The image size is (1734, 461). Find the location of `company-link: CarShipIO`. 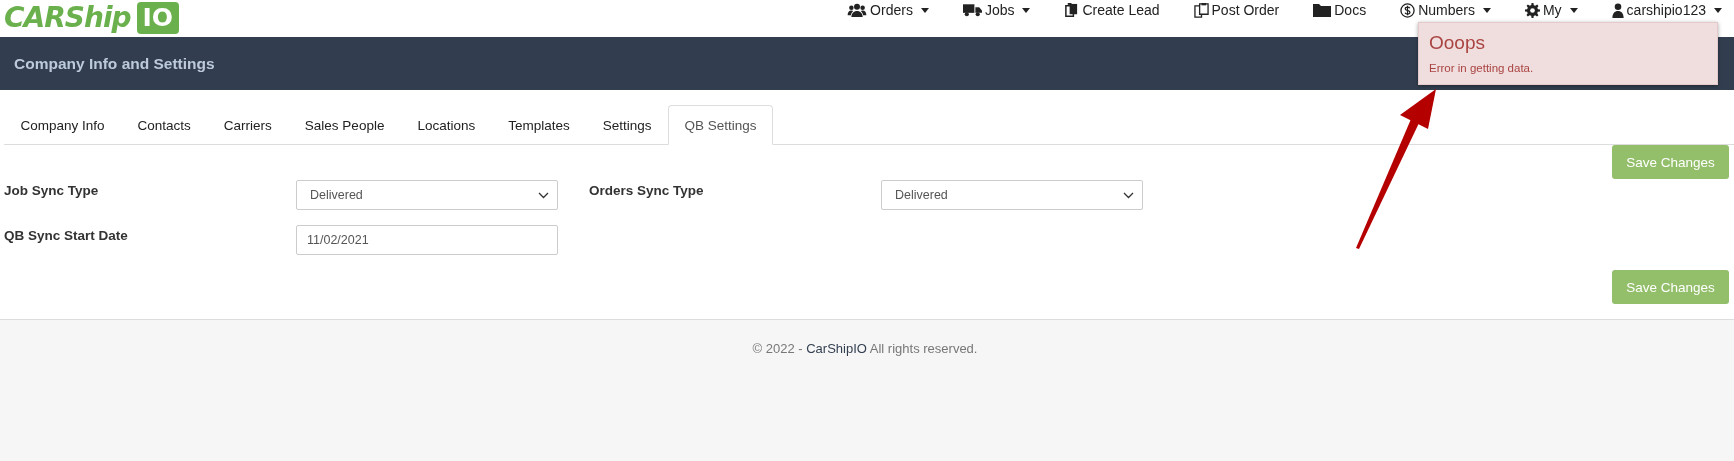

company-link: CarShipIO is located at coordinates (836, 348).